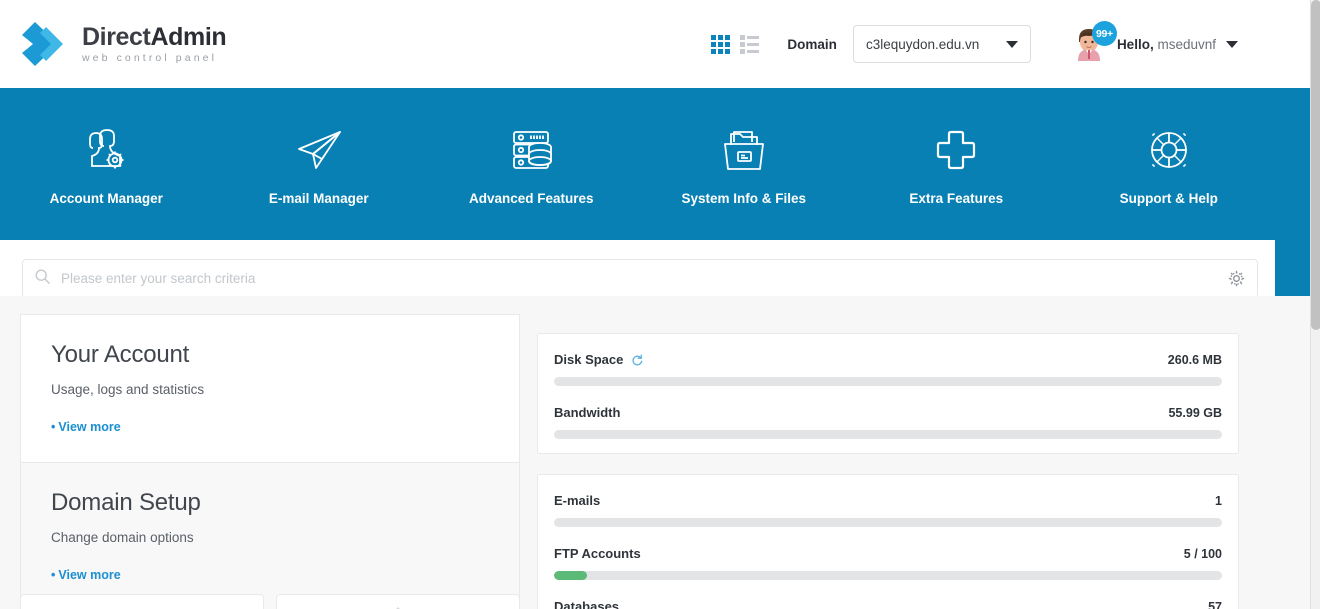  Describe the element at coordinates (188, 36) in the screenshot. I see `brand-name-part2: Admin` at that location.